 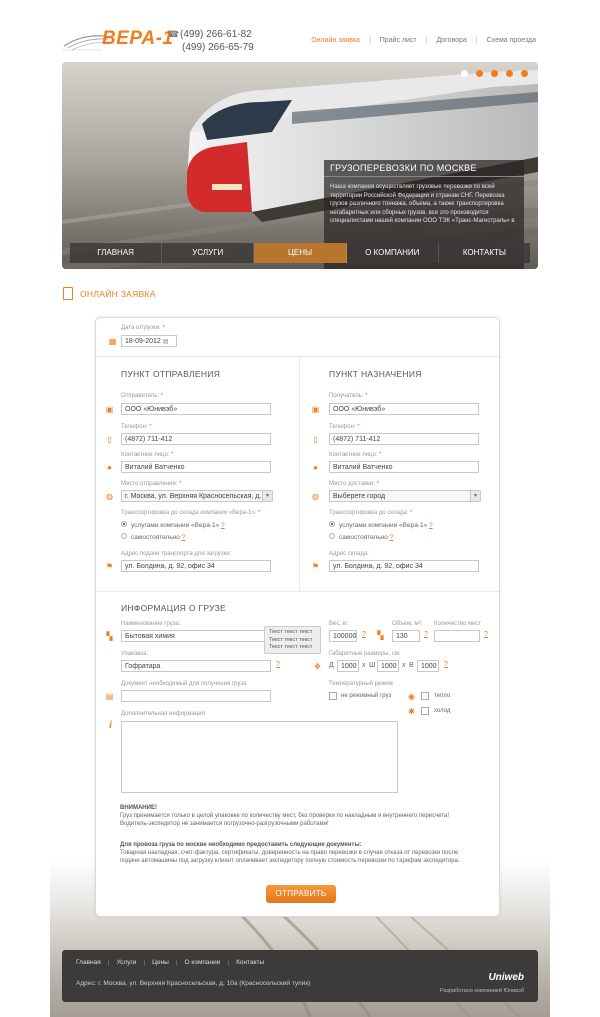 What do you see at coordinates (208, 253) in the screenshot?
I see `main-nav-services: УСЛУГИ` at bounding box center [208, 253].